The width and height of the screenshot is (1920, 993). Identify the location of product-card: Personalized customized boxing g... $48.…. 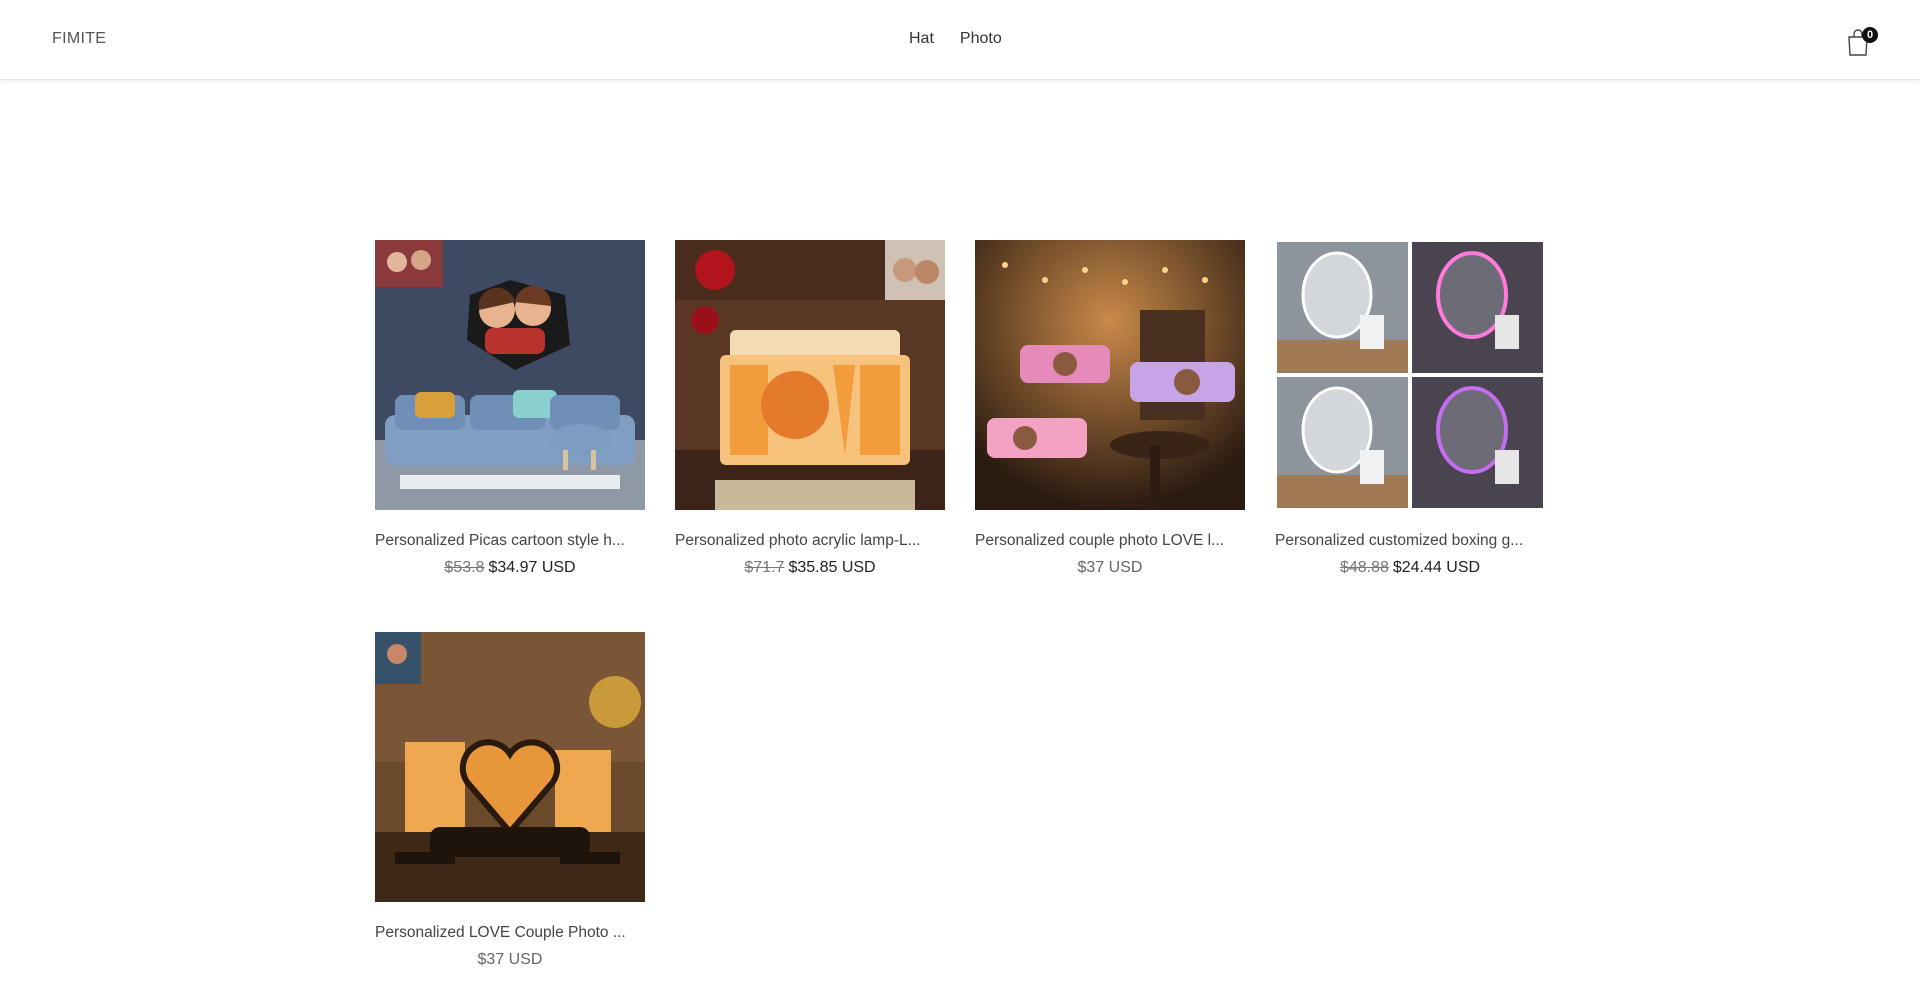
(1410, 408).